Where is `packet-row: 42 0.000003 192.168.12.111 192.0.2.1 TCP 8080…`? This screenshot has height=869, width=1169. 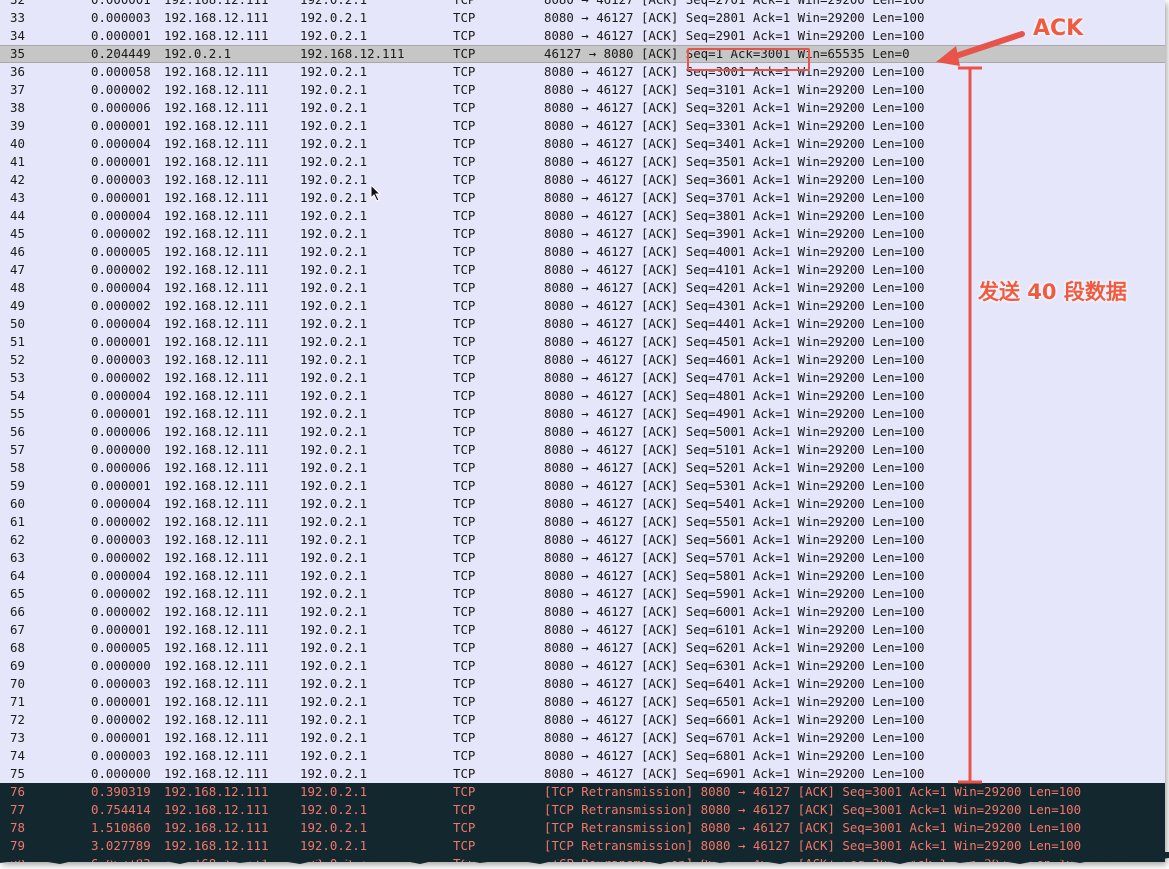
packet-row: 42 0.000003 192.168.12.111 192.0.2.1 TCP 8080… is located at coordinates (582, 180).